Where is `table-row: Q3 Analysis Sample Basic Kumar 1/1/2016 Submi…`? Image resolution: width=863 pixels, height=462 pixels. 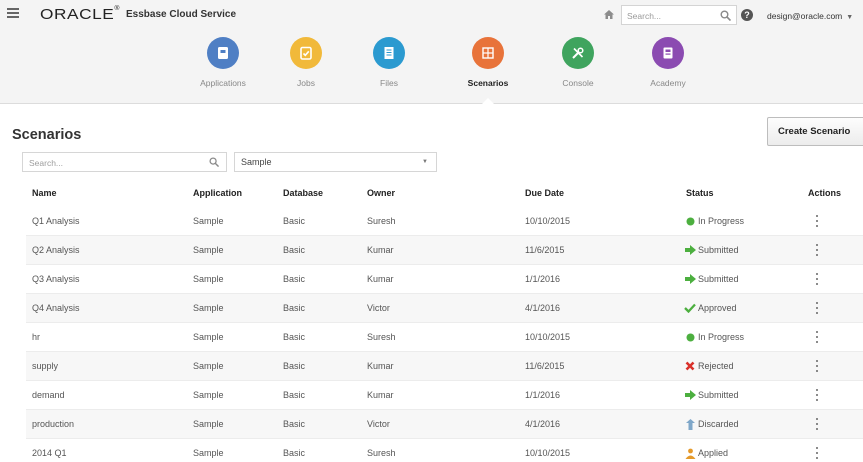 table-row: Q3 Analysis Sample Basic Kumar 1/1/2016 Submi… is located at coordinates (444, 279).